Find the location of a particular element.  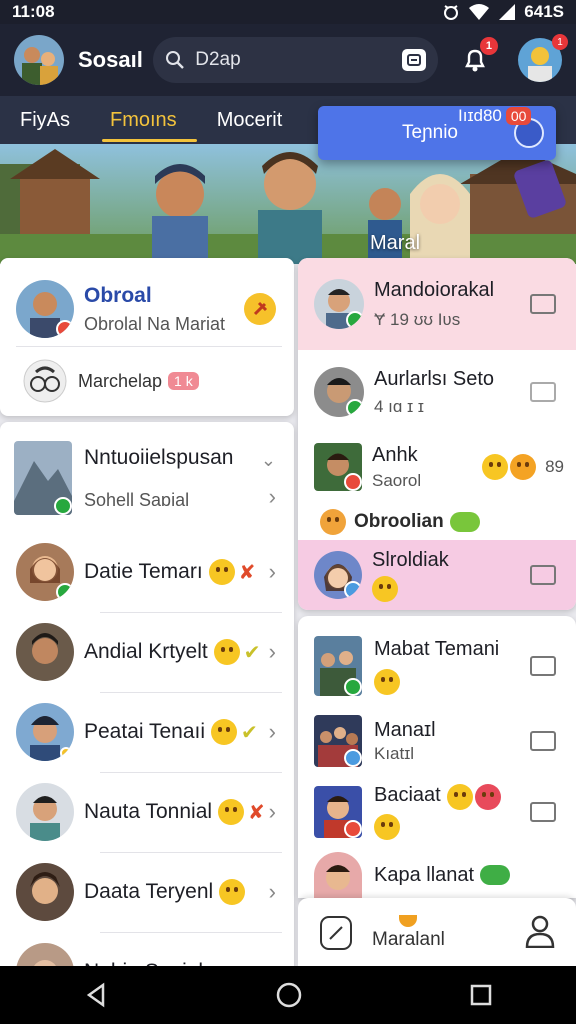

status-time: 11:08 is located at coordinates (33, 11).